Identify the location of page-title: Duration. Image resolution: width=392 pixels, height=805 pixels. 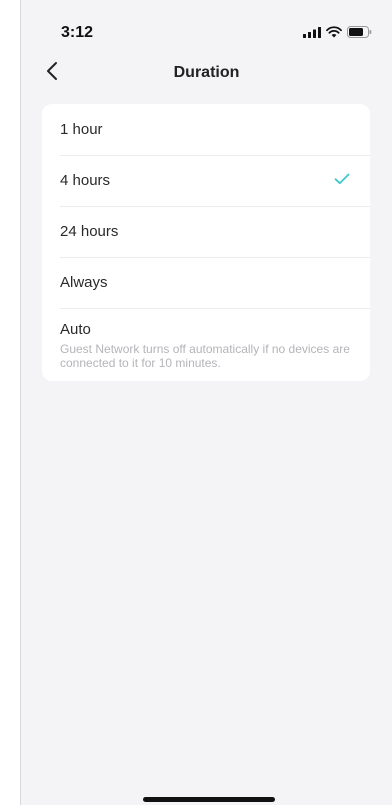
(206, 72).